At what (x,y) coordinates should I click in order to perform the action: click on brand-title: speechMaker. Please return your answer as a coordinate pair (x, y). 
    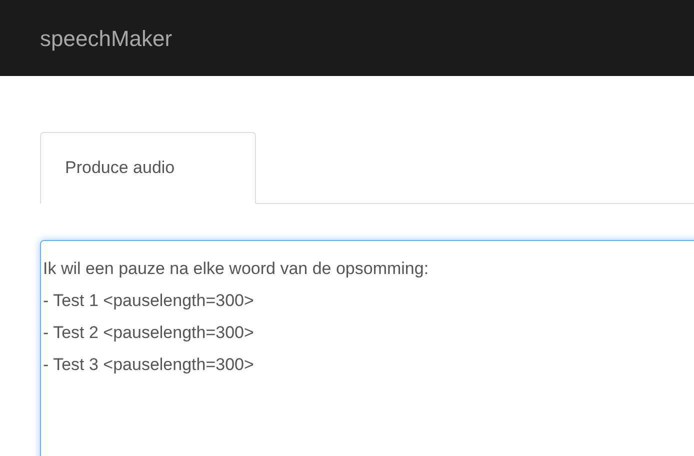
    Looking at the image, I should click on (106, 38).